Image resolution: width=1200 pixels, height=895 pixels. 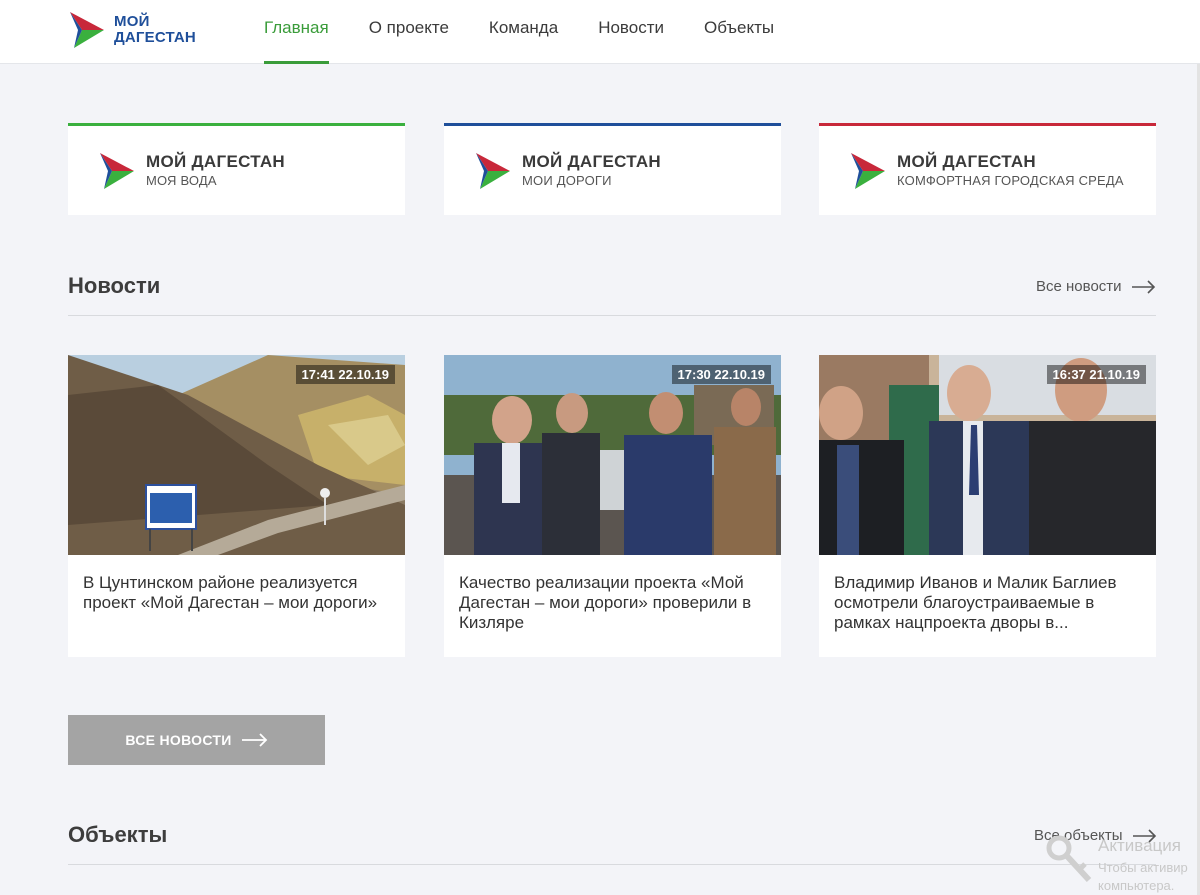 What do you see at coordinates (236, 455) in the screenshot?
I see `news-image: 17:41 22.10.19` at bounding box center [236, 455].